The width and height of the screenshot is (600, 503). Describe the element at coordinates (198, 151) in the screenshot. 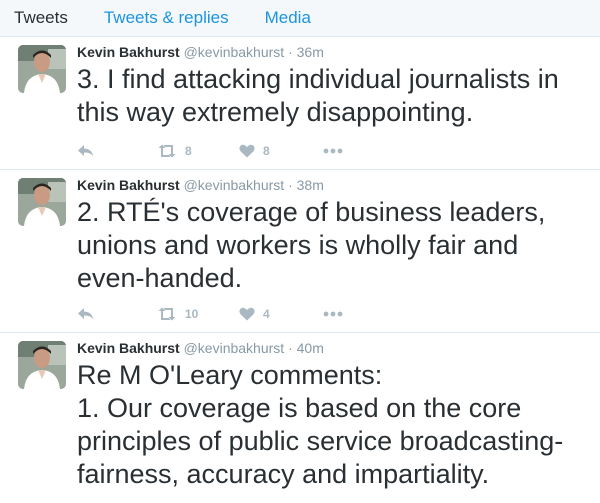

I see `retweet-button: 8` at that location.